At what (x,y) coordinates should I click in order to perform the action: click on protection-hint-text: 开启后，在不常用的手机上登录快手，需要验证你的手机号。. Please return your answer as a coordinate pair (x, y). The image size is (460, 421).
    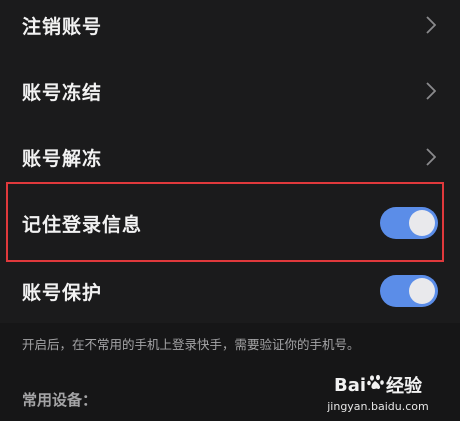
    Looking at the image, I should click on (191, 344).